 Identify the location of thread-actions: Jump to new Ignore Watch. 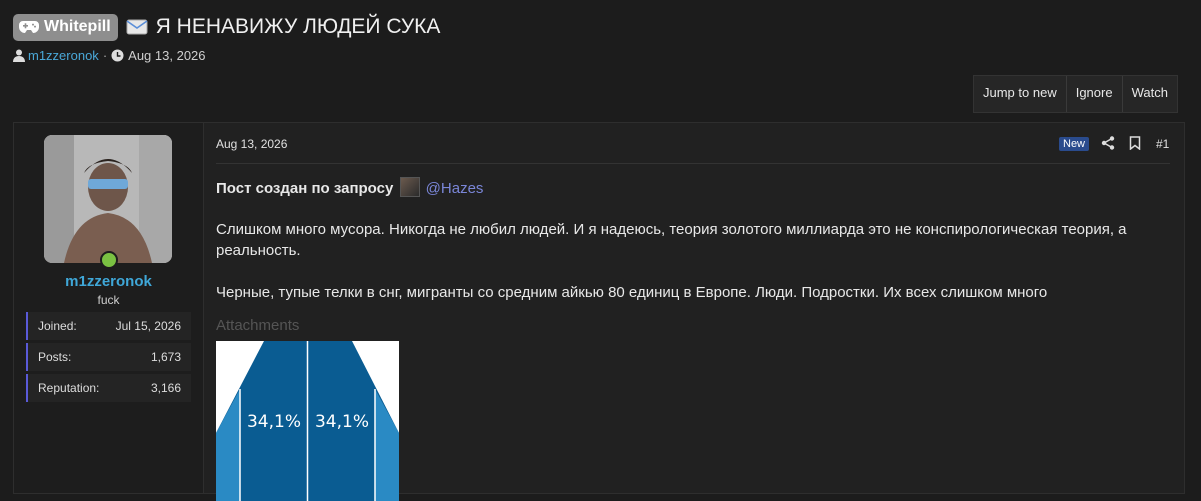
(1075, 94).